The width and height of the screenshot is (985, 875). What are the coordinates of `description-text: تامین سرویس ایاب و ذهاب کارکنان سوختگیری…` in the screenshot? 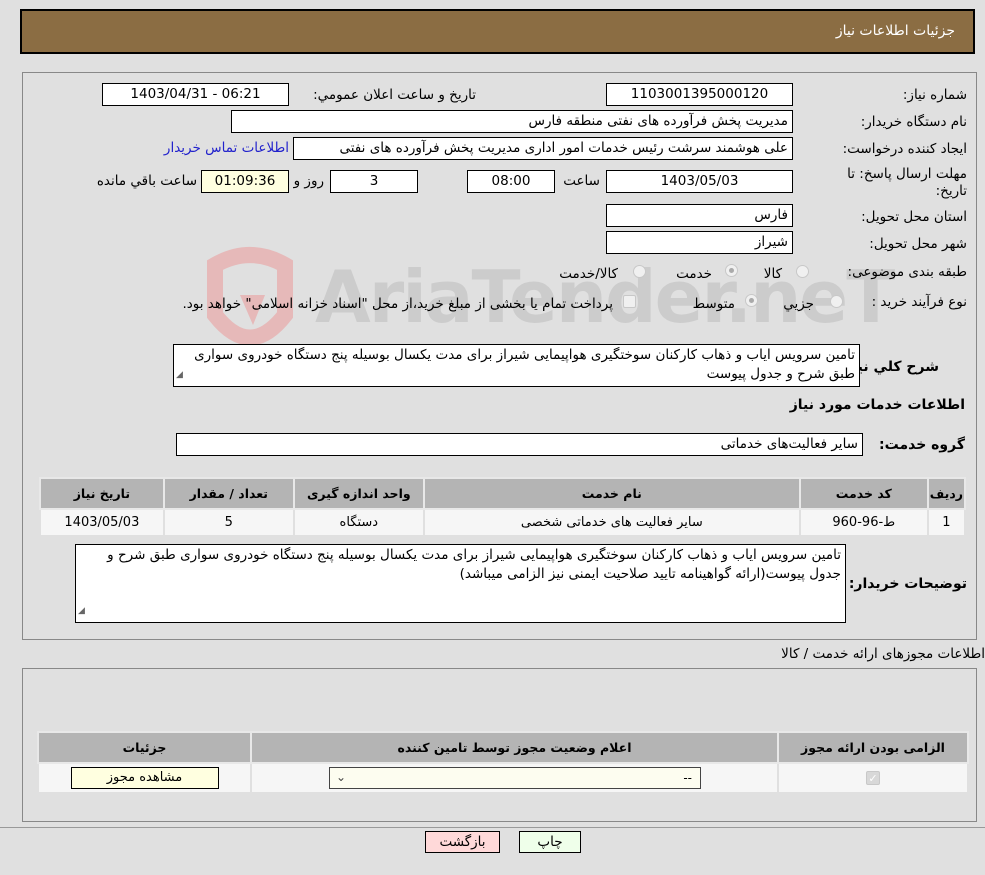 It's located at (524, 364).